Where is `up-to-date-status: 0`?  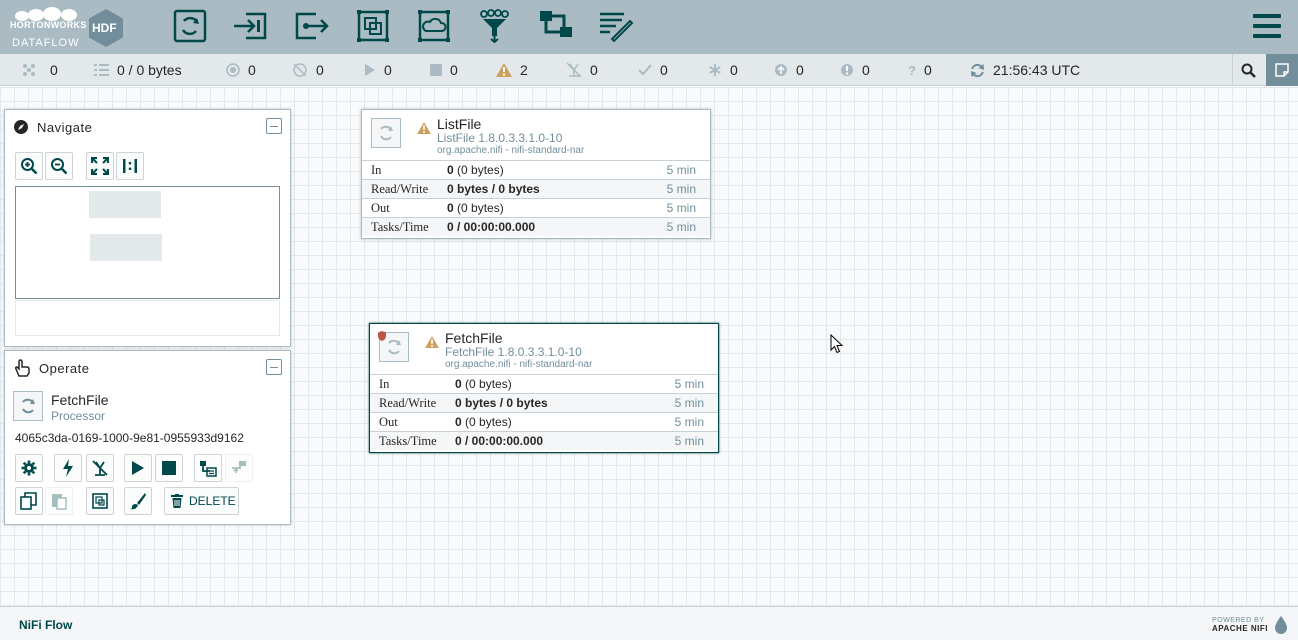
up-to-date-status: 0 is located at coordinates (653, 70).